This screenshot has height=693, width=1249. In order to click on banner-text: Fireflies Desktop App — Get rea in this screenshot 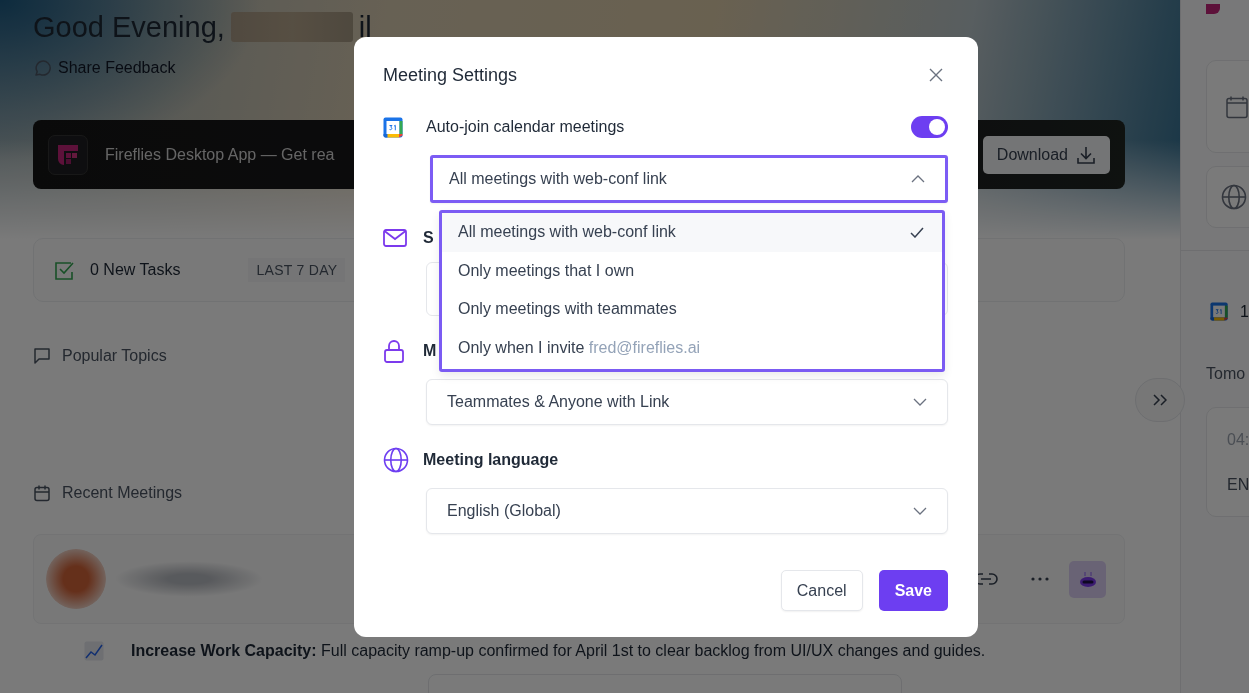, I will do `click(220, 154)`.